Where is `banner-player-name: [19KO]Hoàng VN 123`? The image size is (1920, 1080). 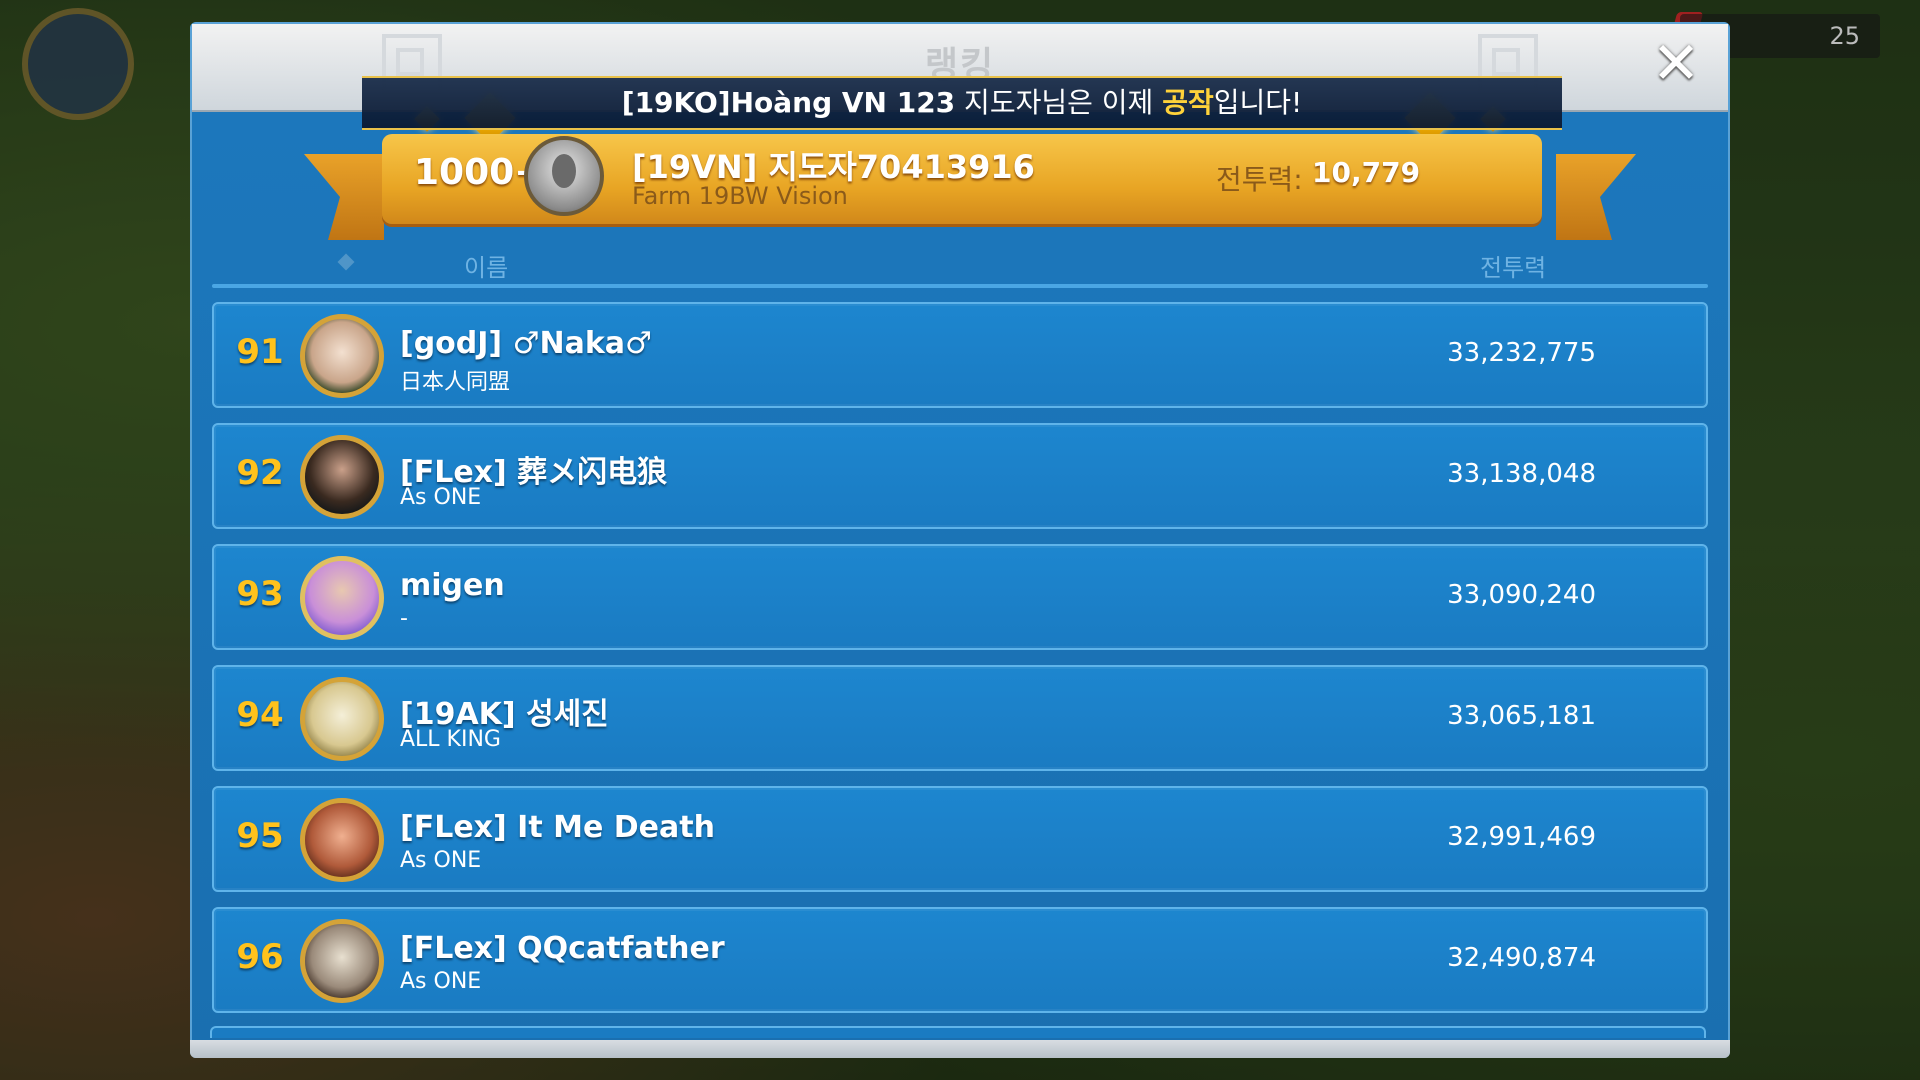 banner-player-name: [19KO]Hoàng VN 123 is located at coordinates (788, 102).